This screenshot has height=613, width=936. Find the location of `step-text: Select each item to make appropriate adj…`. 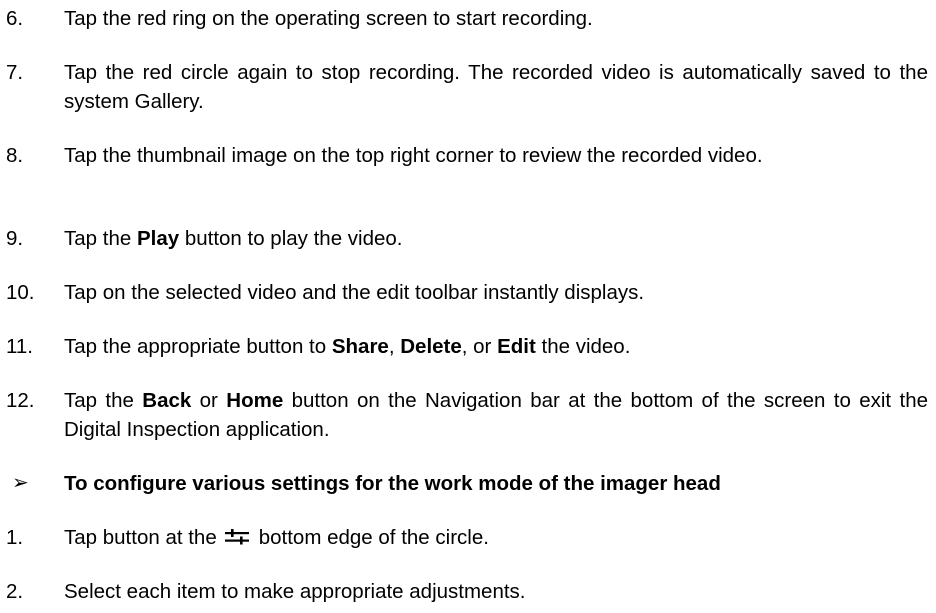

step-text: Select each item to make appropriate adj… is located at coordinates (295, 591).